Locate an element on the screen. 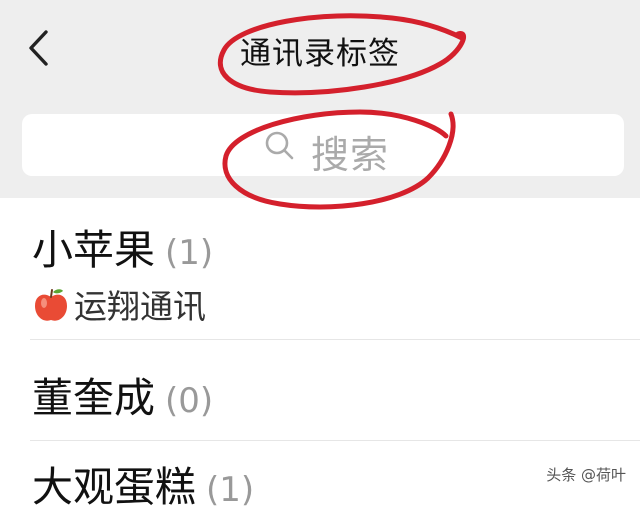 This screenshot has height=513, width=640. tag-row: 大观蛋糕 (1) is located at coordinates (320, 476).